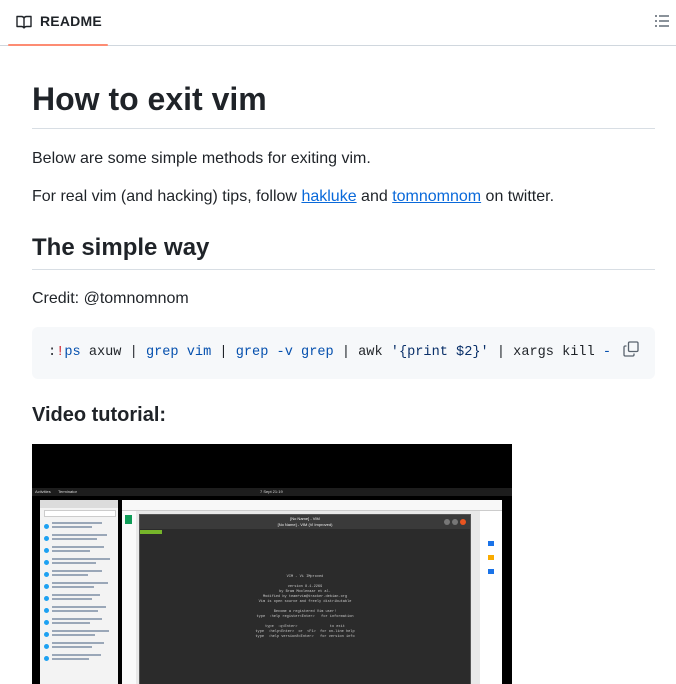  Describe the element at coordinates (305, 577) in the screenshot. I see `vim-splash-line: VIM - Vi IMproved` at that location.